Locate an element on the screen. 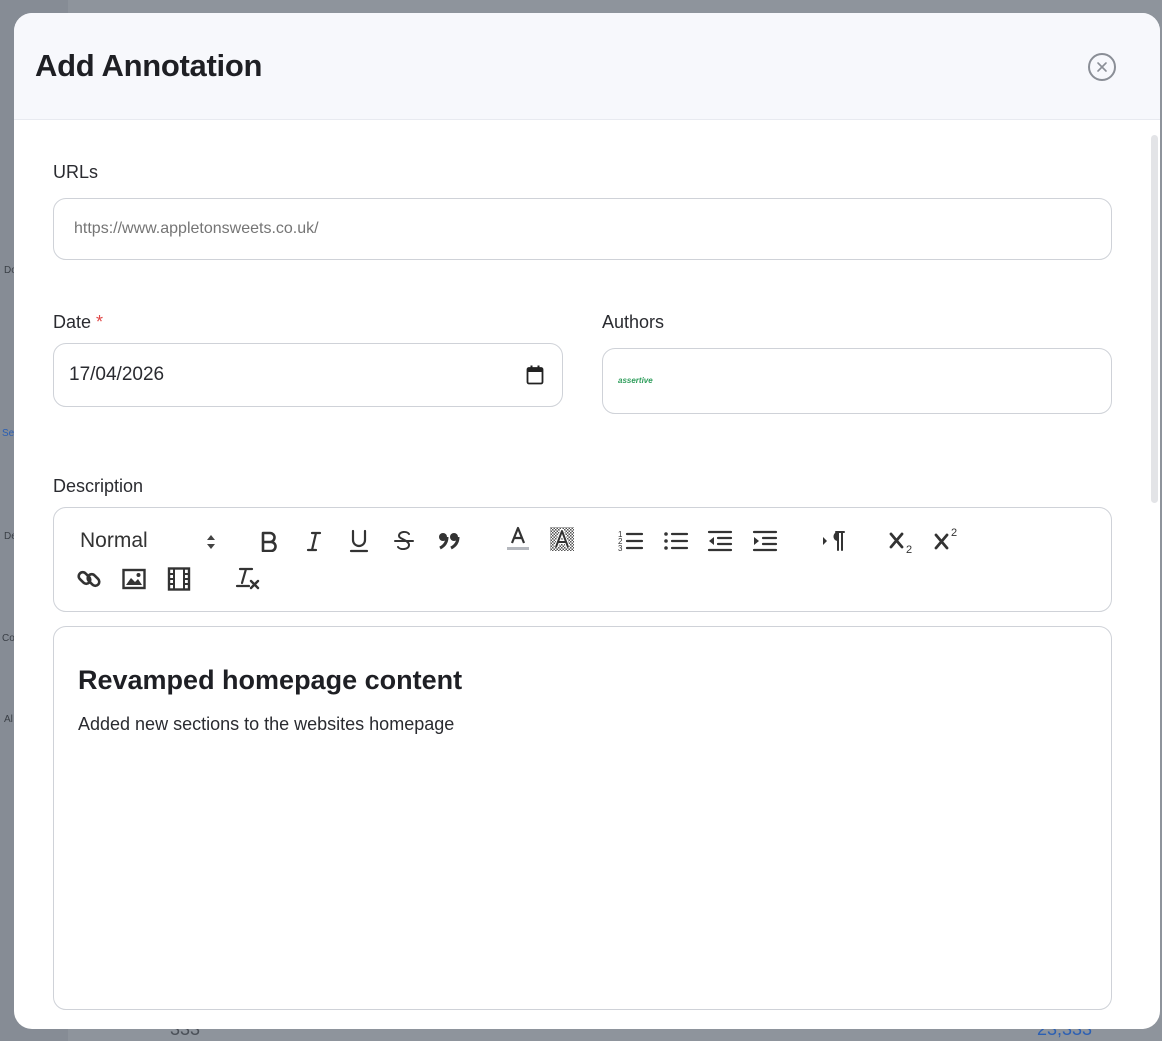  description-label: Description is located at coordinates (98, 486).